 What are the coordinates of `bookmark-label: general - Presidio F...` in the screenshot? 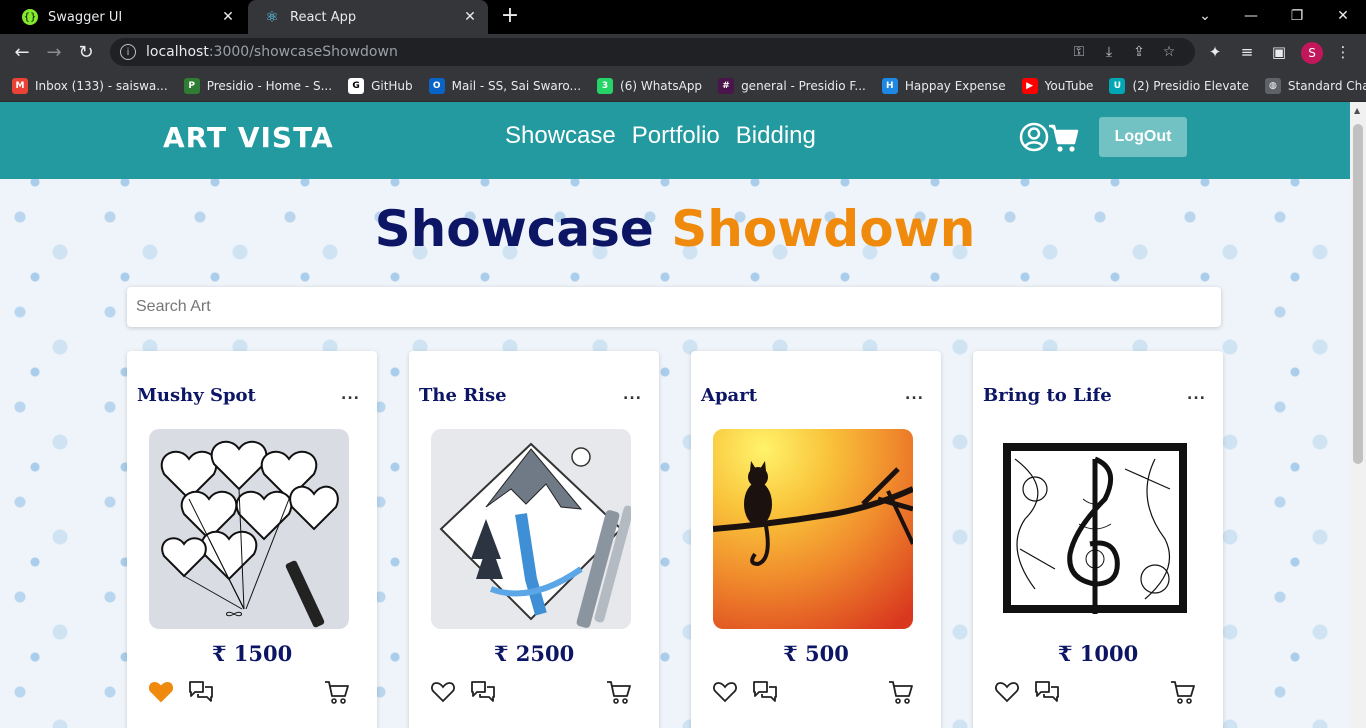 It's located at (803, 85).